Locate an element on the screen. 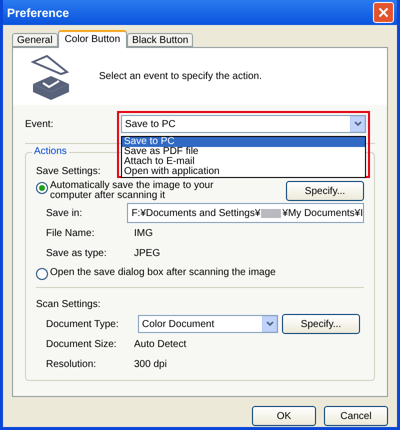 The height and width of the screenshot is (430, 400). field-label: Document Size: is located at coordinates (81, 344).